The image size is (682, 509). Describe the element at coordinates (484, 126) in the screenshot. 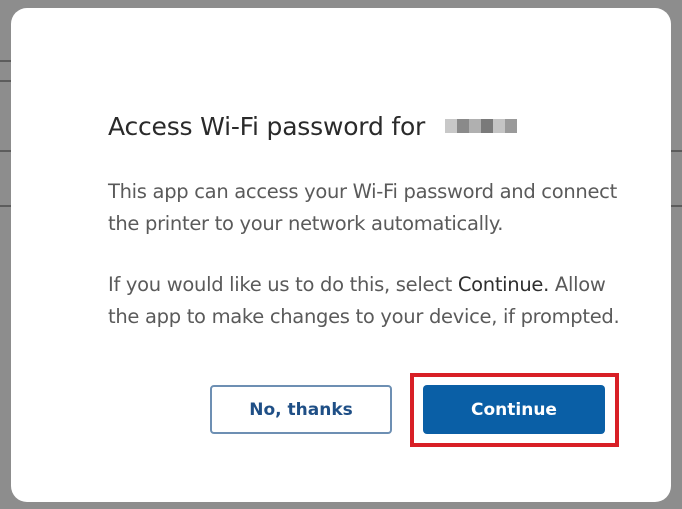

I see `redacted-network-name` at that location.